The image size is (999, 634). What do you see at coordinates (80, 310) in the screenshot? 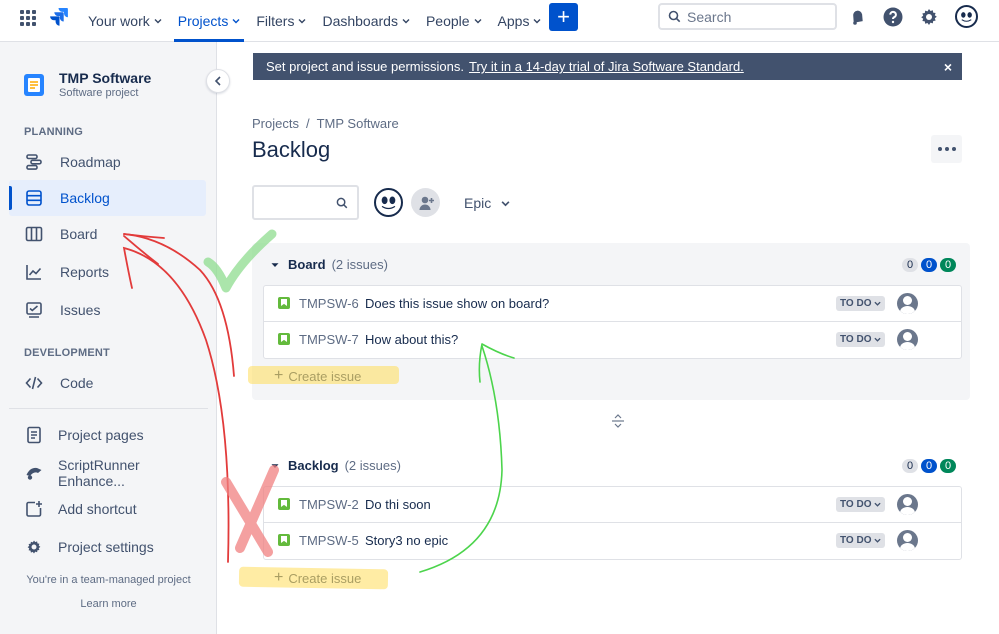
I see `sidebar-item-label: Issues` at bounding box center [80, 310].